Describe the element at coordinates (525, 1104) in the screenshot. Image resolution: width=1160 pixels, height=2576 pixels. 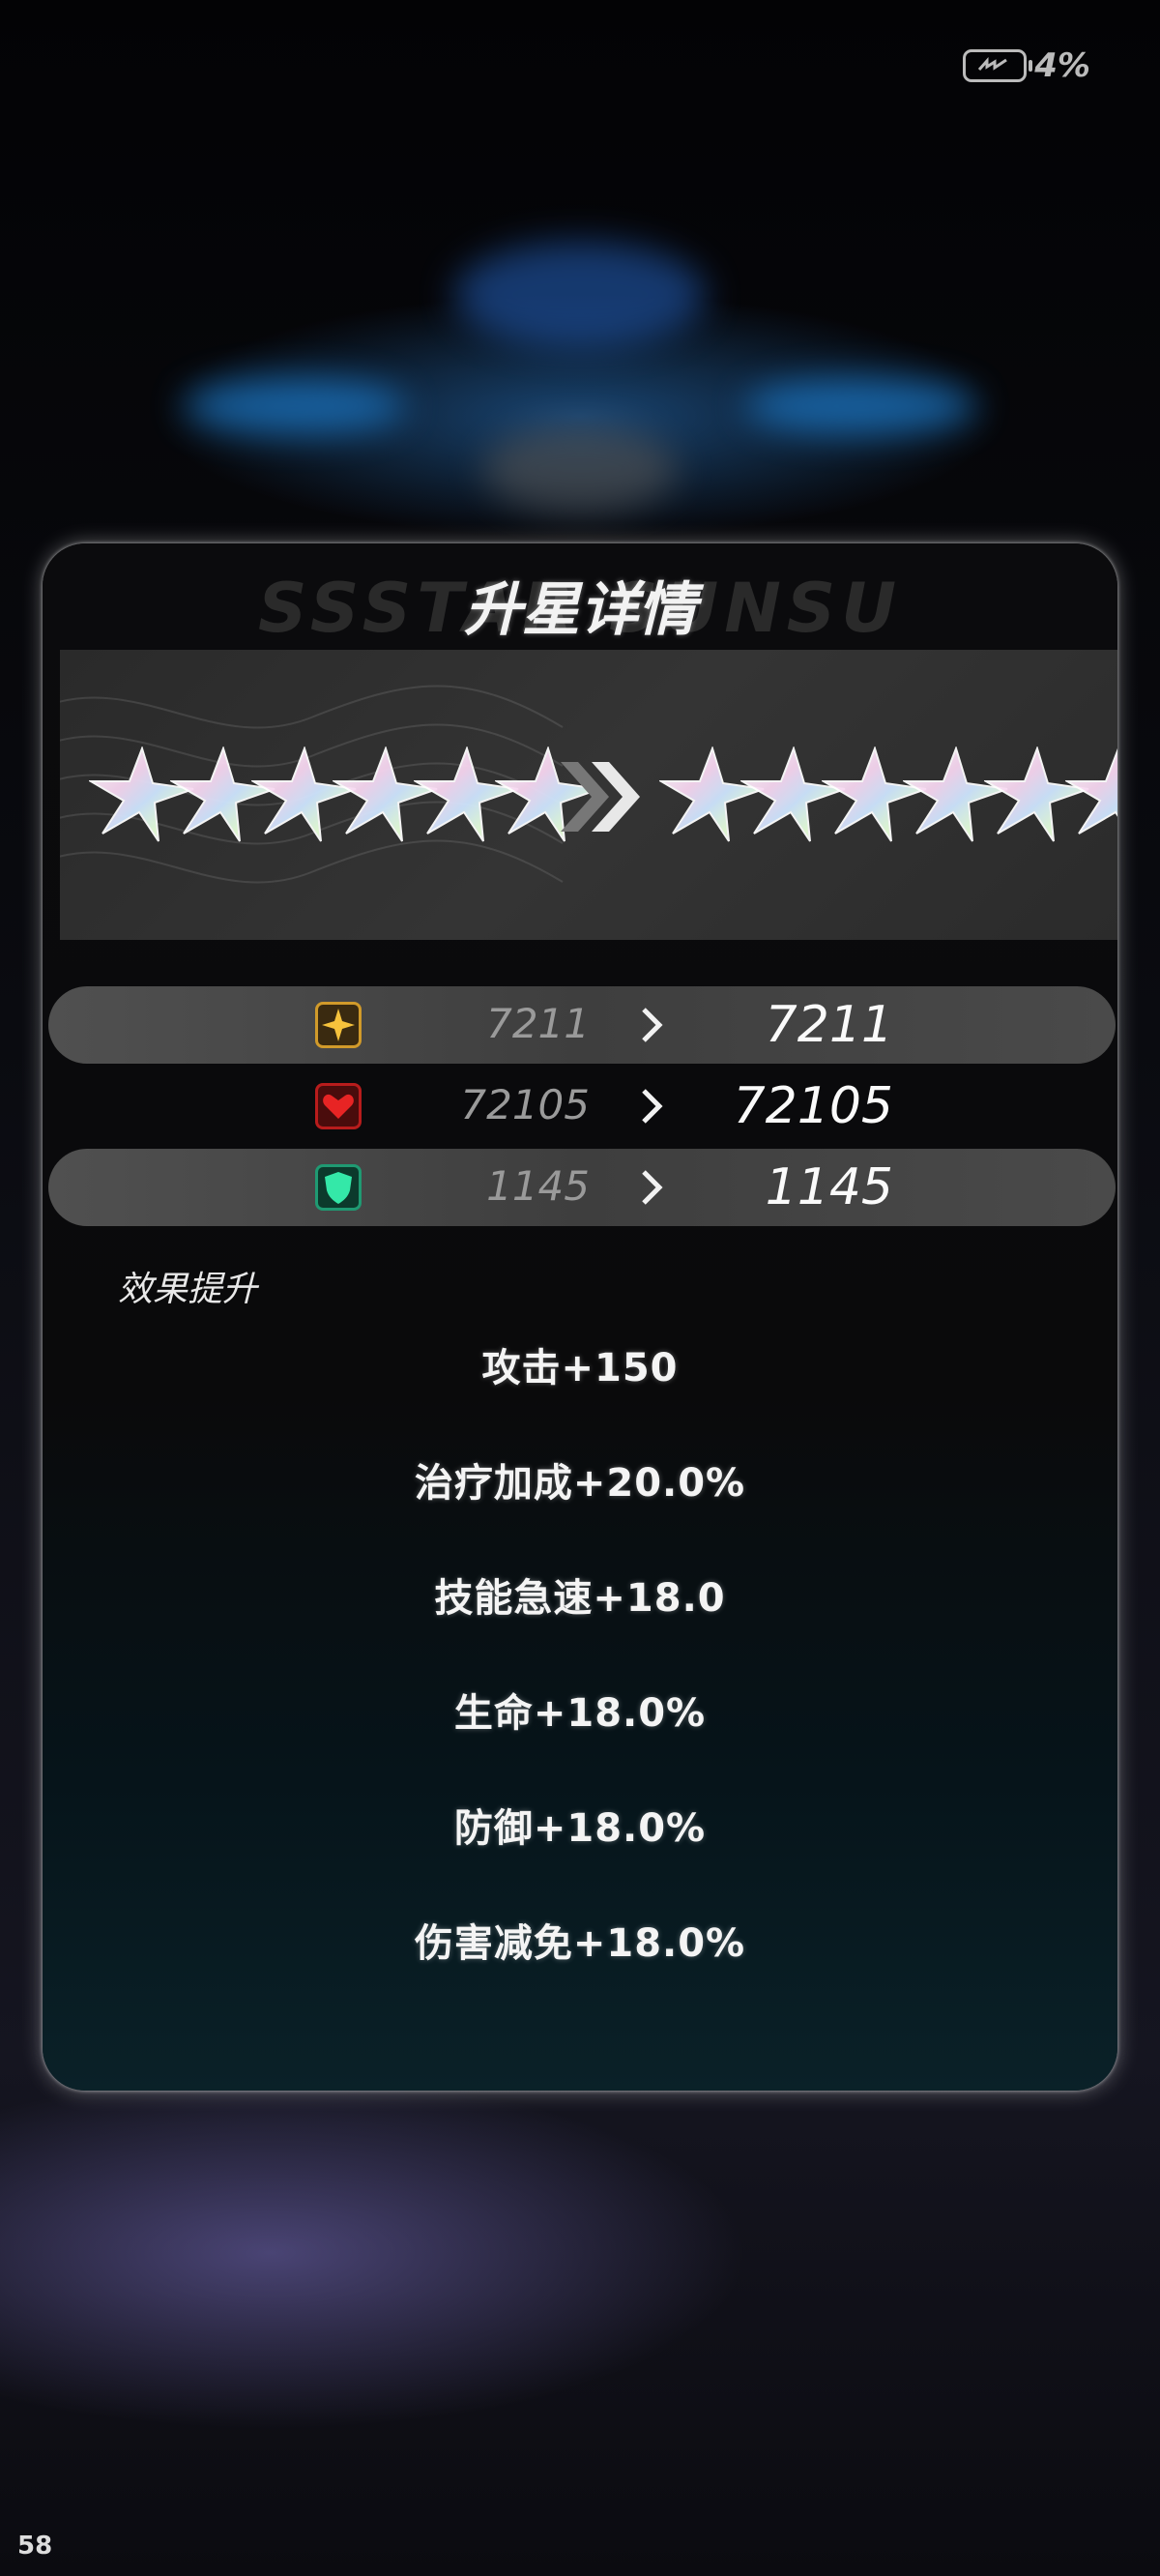
I see `stat-old-value: 72105` at that location.